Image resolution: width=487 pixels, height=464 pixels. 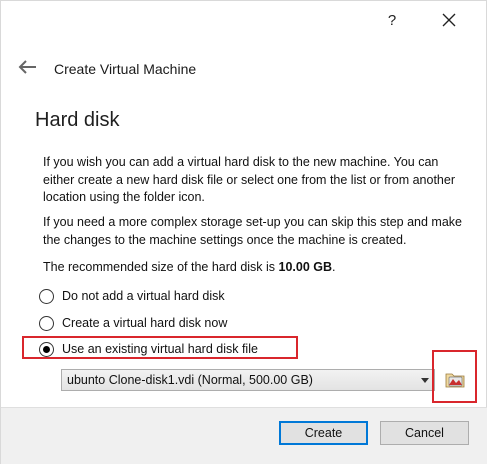 What do you see at coordinates (161, 267) in the screenshot?
I see `recommended-size-prefix: The recommended size of the hard disk is` at bounding box center [161, 267].